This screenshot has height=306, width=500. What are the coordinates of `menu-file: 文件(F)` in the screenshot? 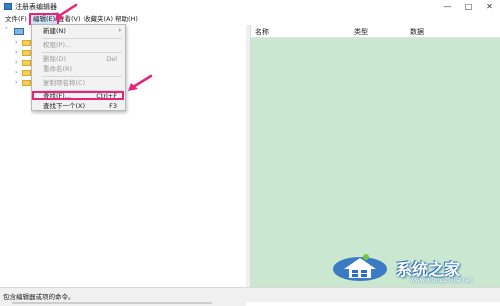 It's located at (16, 19).